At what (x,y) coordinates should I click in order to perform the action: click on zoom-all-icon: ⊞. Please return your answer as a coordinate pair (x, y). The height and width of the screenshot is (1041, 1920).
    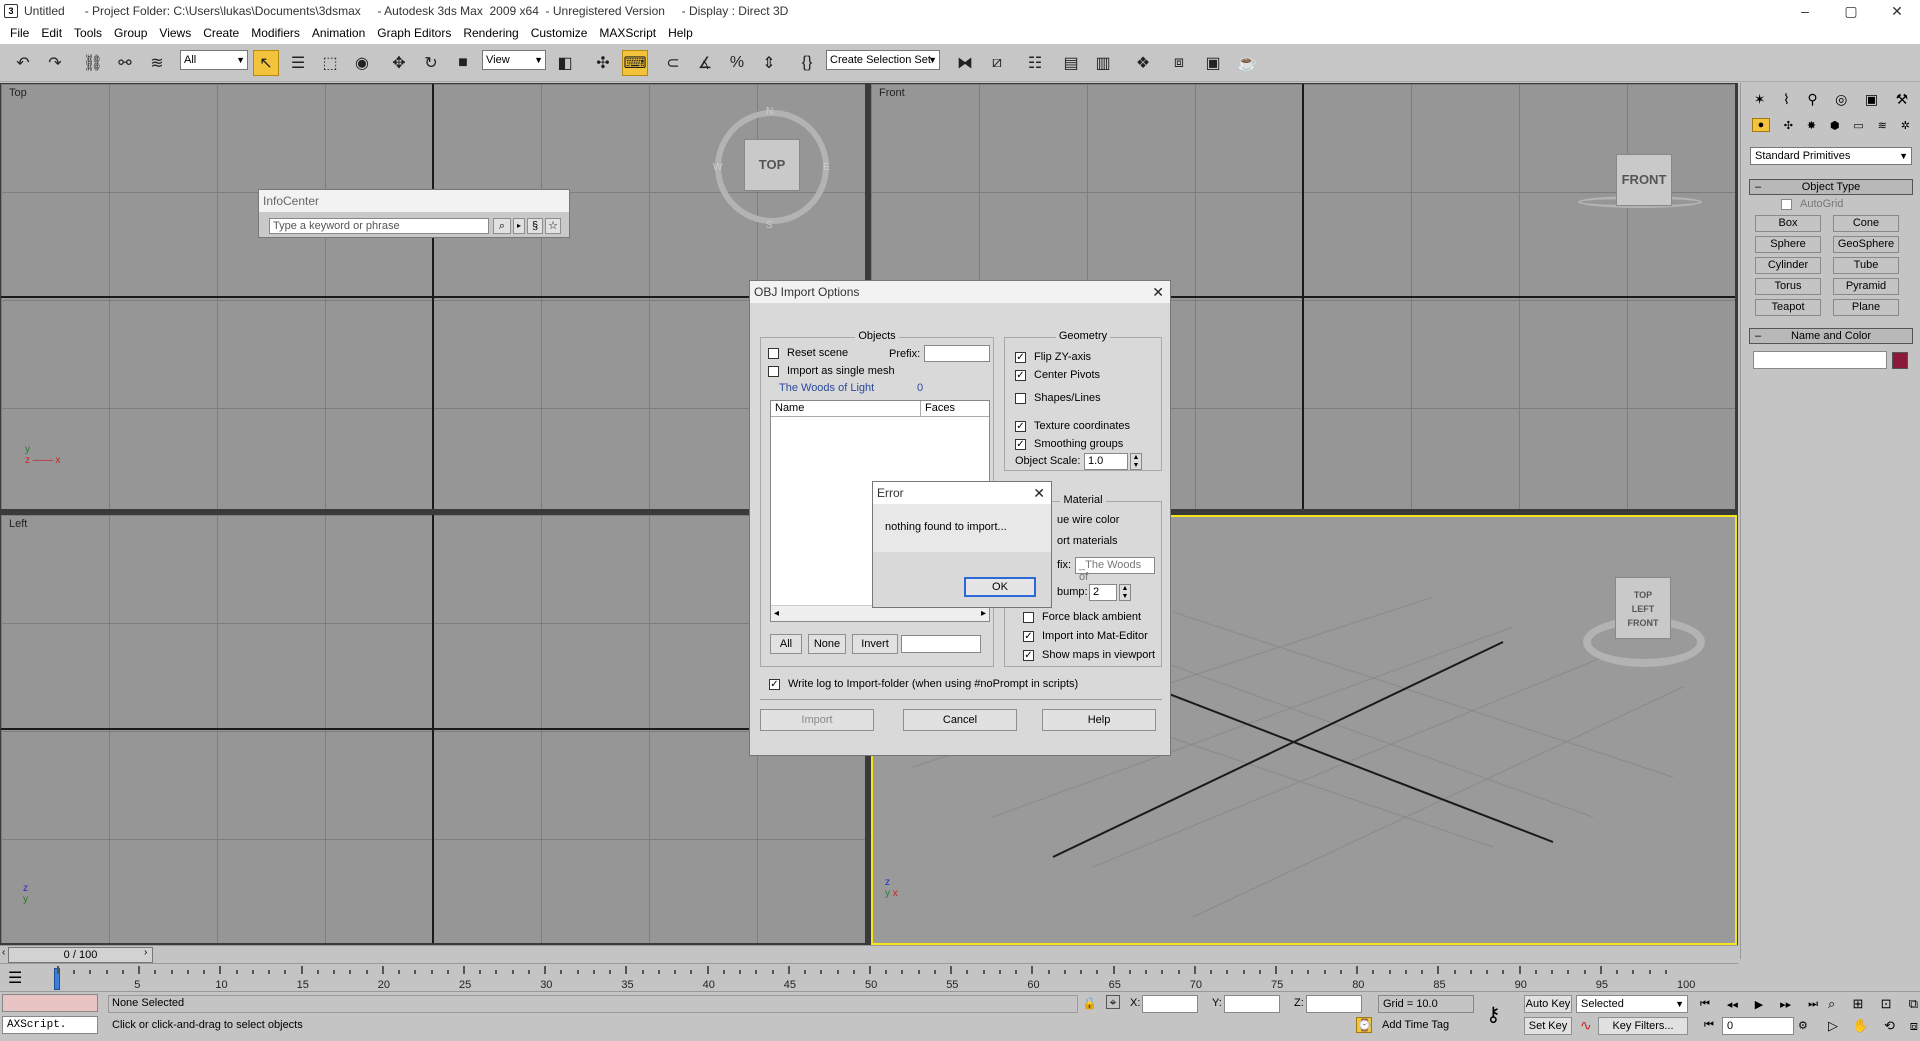
    Looking at the image, I should click on (1857, 1004).